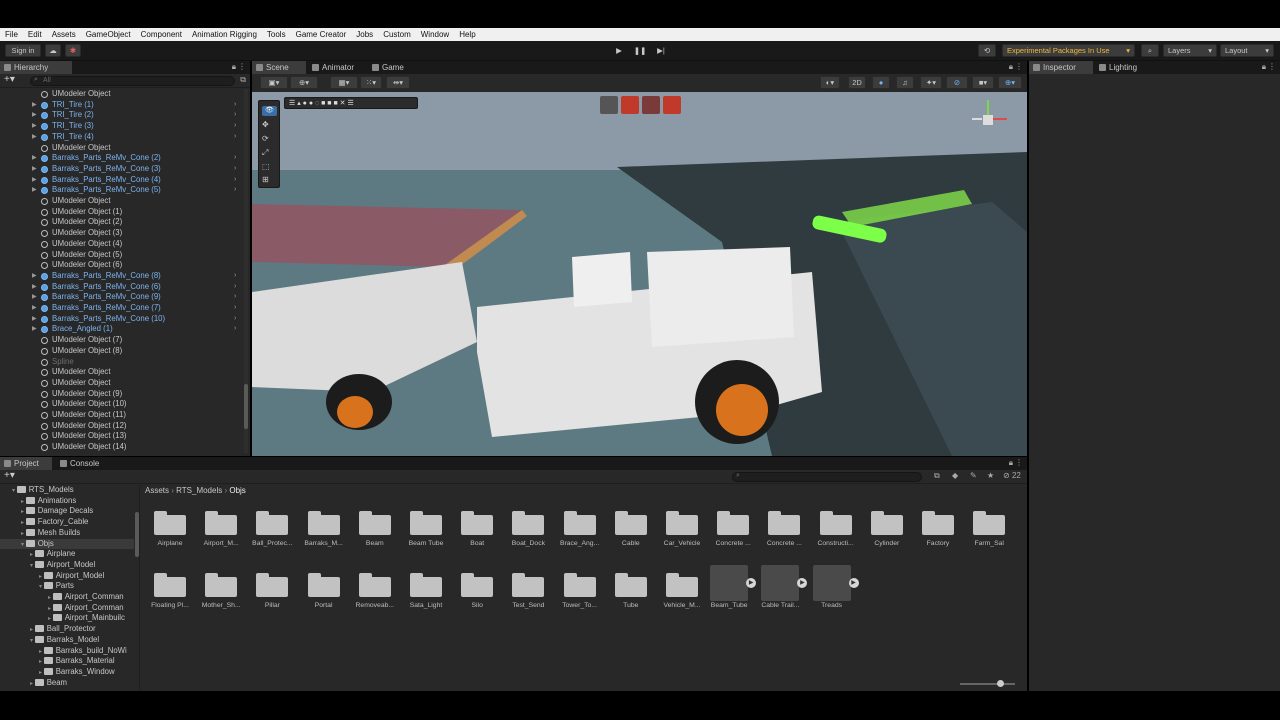 The height and width of the screenshot is (720, 1280). Describe the element at coordinates (67, 683) in the screenshot. I see `project-tree-item: ▸ Beam` at that location.